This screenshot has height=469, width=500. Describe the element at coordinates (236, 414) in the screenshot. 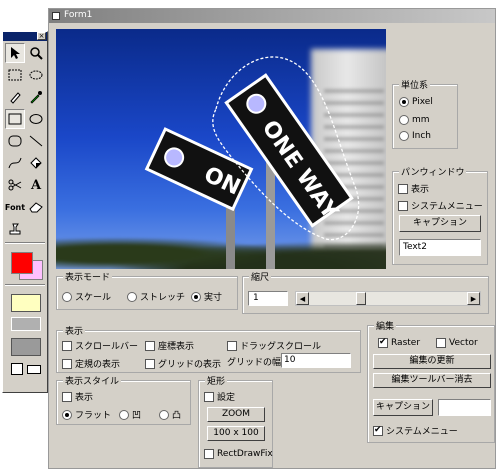

I see `rect-zoom-button: ZOOM` at that location.